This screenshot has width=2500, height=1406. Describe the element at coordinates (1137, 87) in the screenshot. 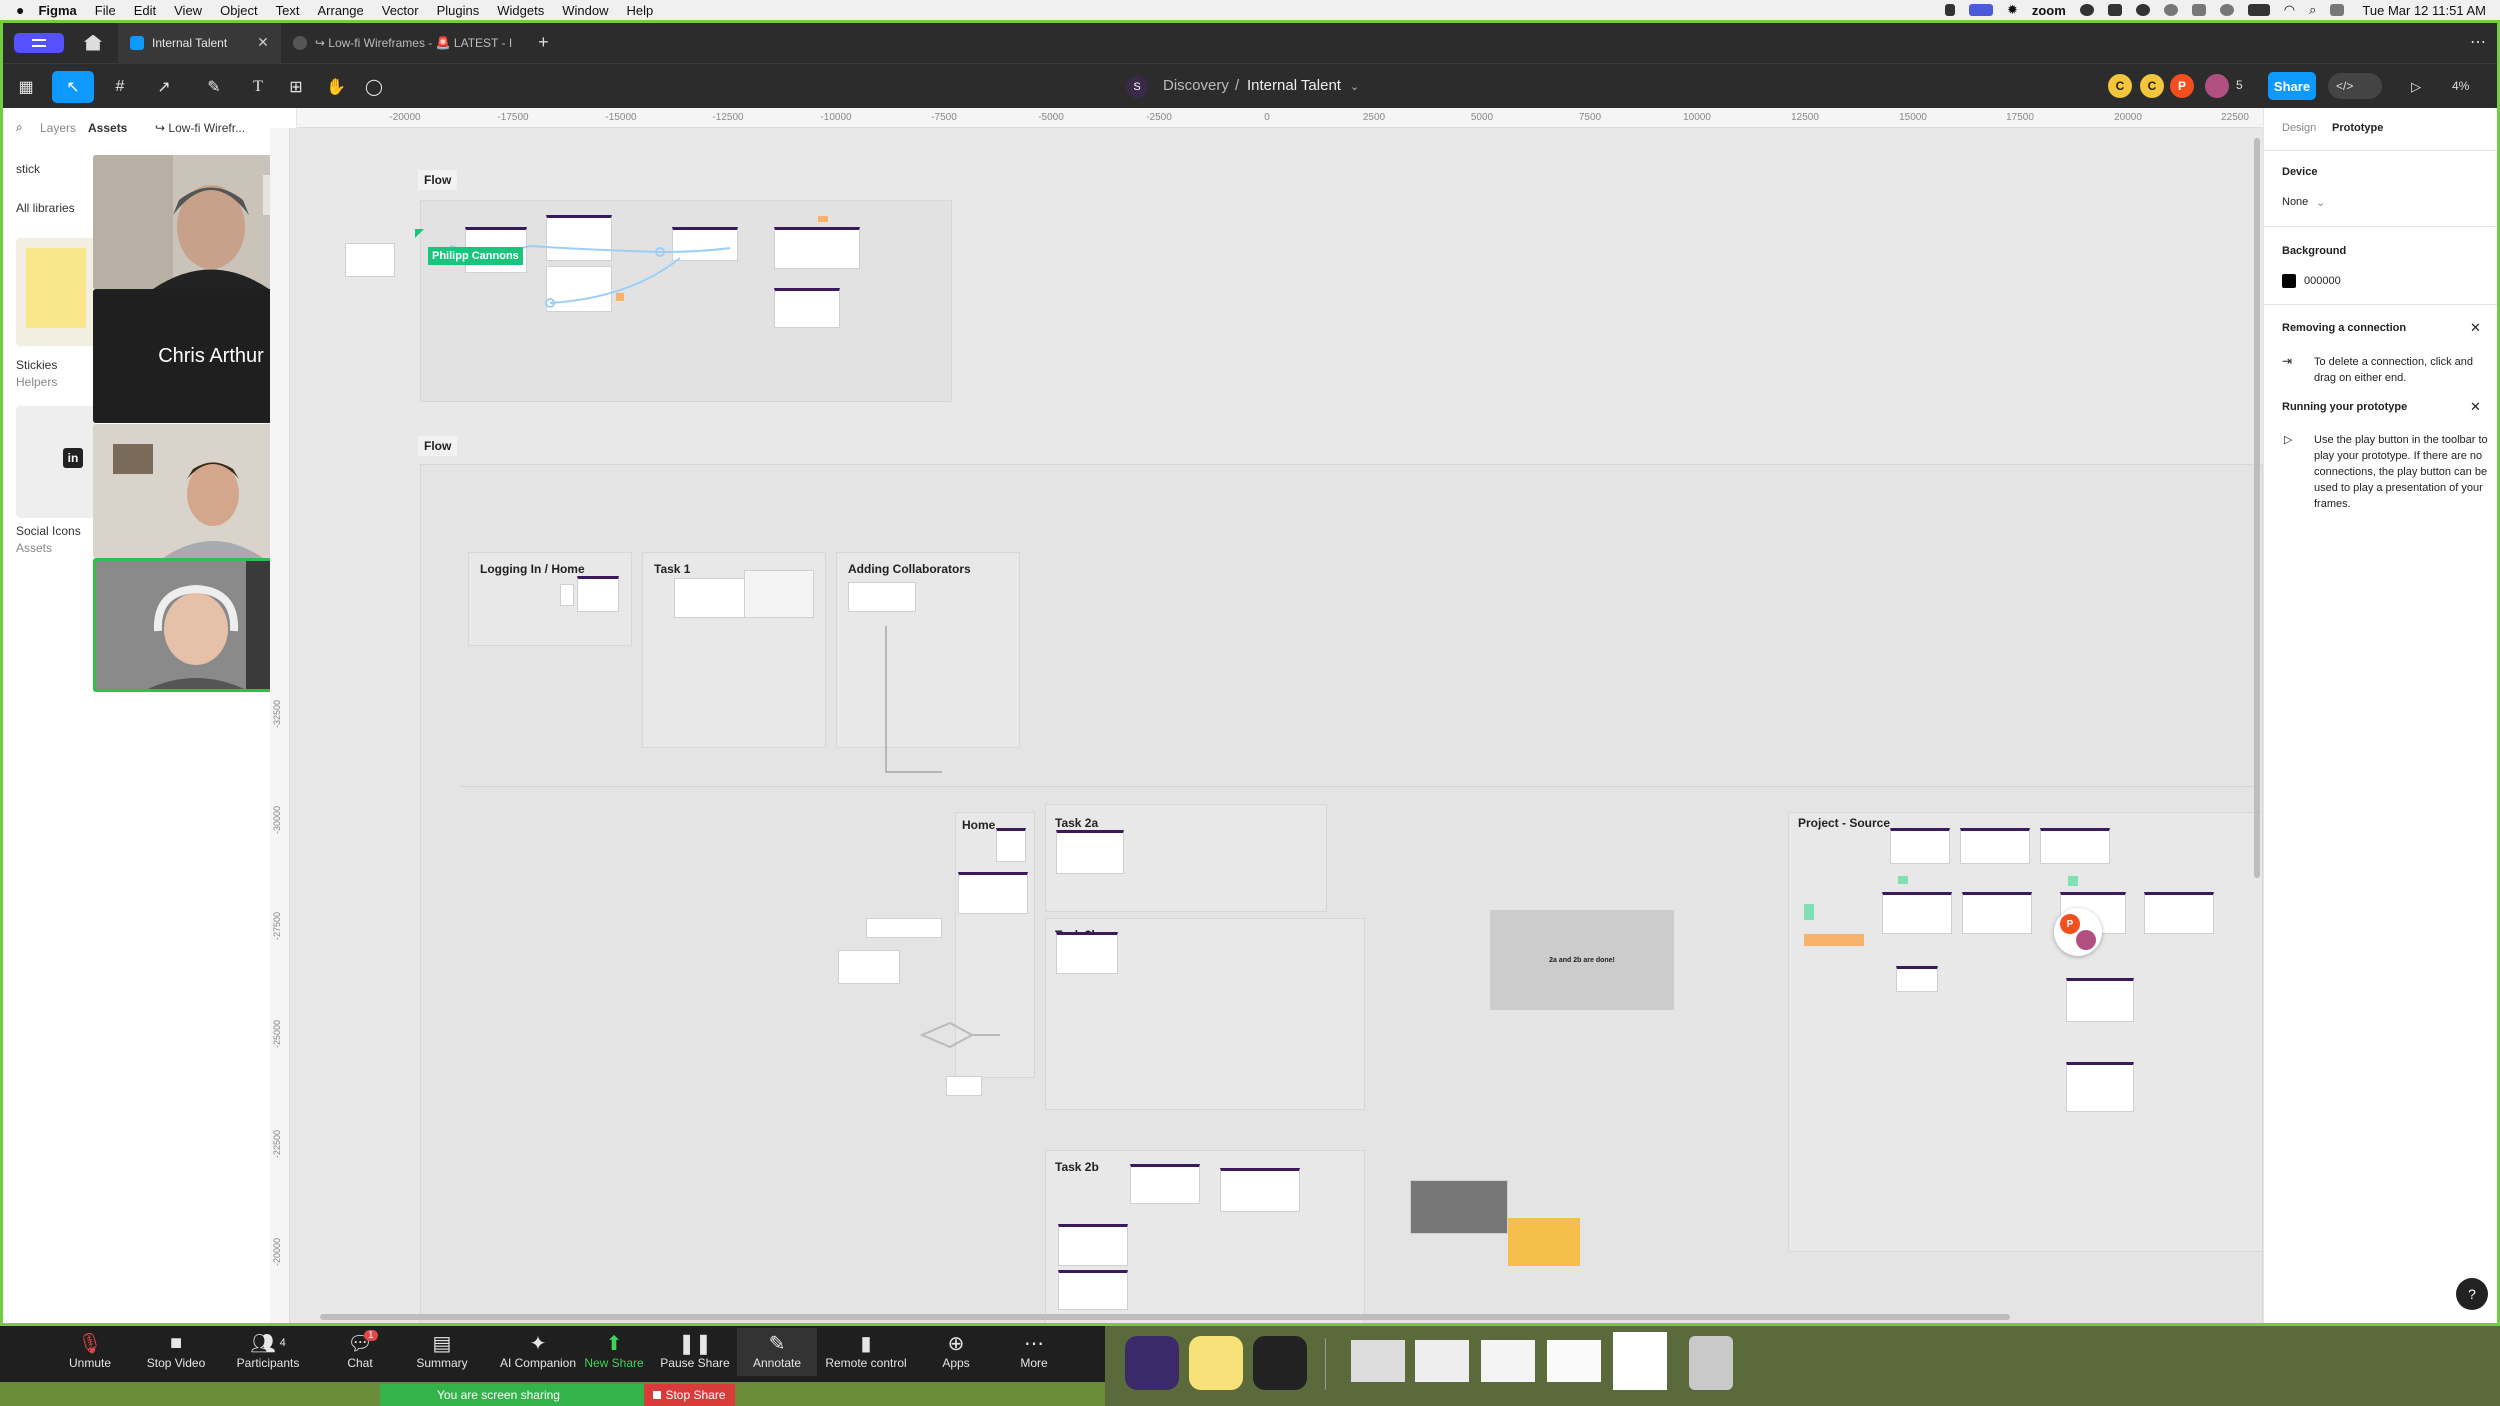

I see `team-avatar-icon: S` at that location.